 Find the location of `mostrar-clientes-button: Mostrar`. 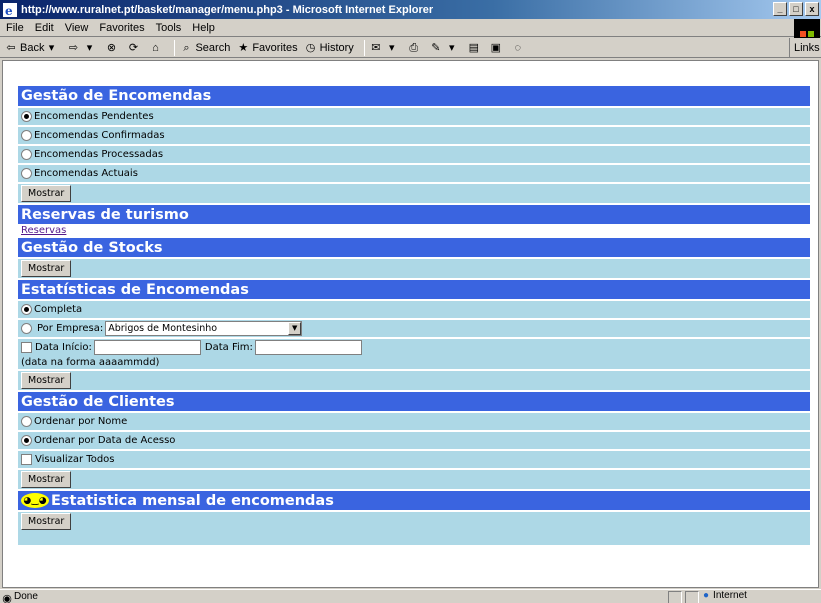

mostrar-clientes-button: Mostrar is located at coordinates (46, 479).